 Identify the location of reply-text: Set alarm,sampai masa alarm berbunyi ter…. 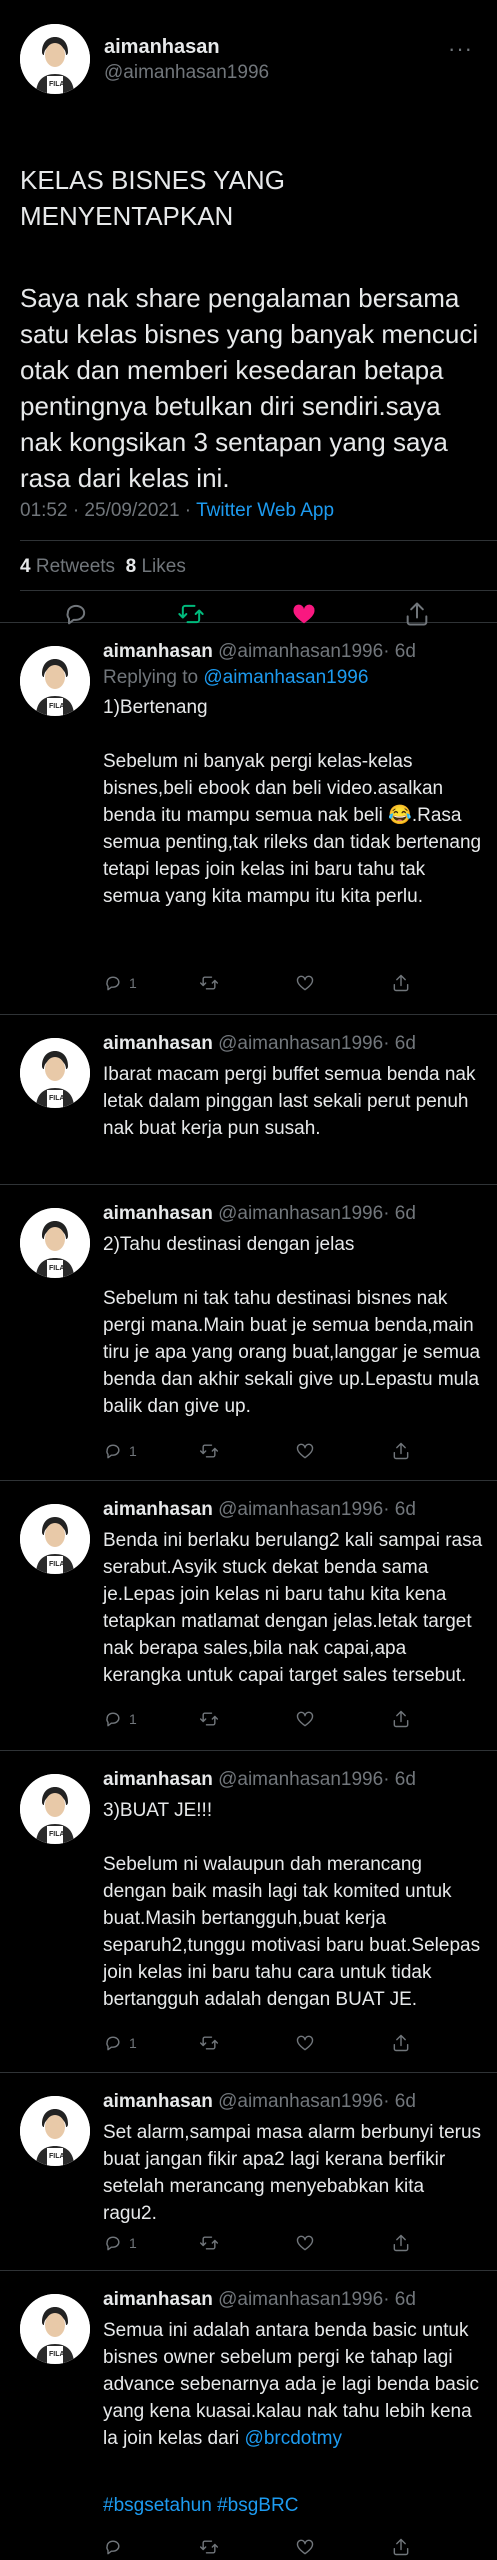
(292, 2173).